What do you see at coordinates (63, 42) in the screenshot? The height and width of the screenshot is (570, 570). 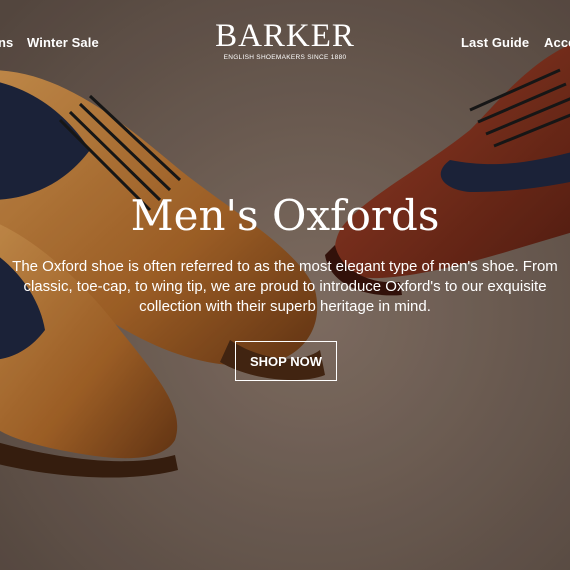 I see `nav-link-winter-sale: Winter Sale` at bounding box center [63, 42].